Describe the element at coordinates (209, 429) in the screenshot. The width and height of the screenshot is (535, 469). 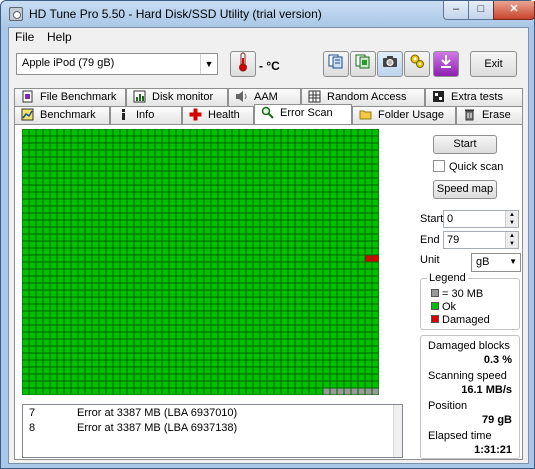
I see `log-row: 8 Error at 3387 MB (LBA 6937138)` at that location.